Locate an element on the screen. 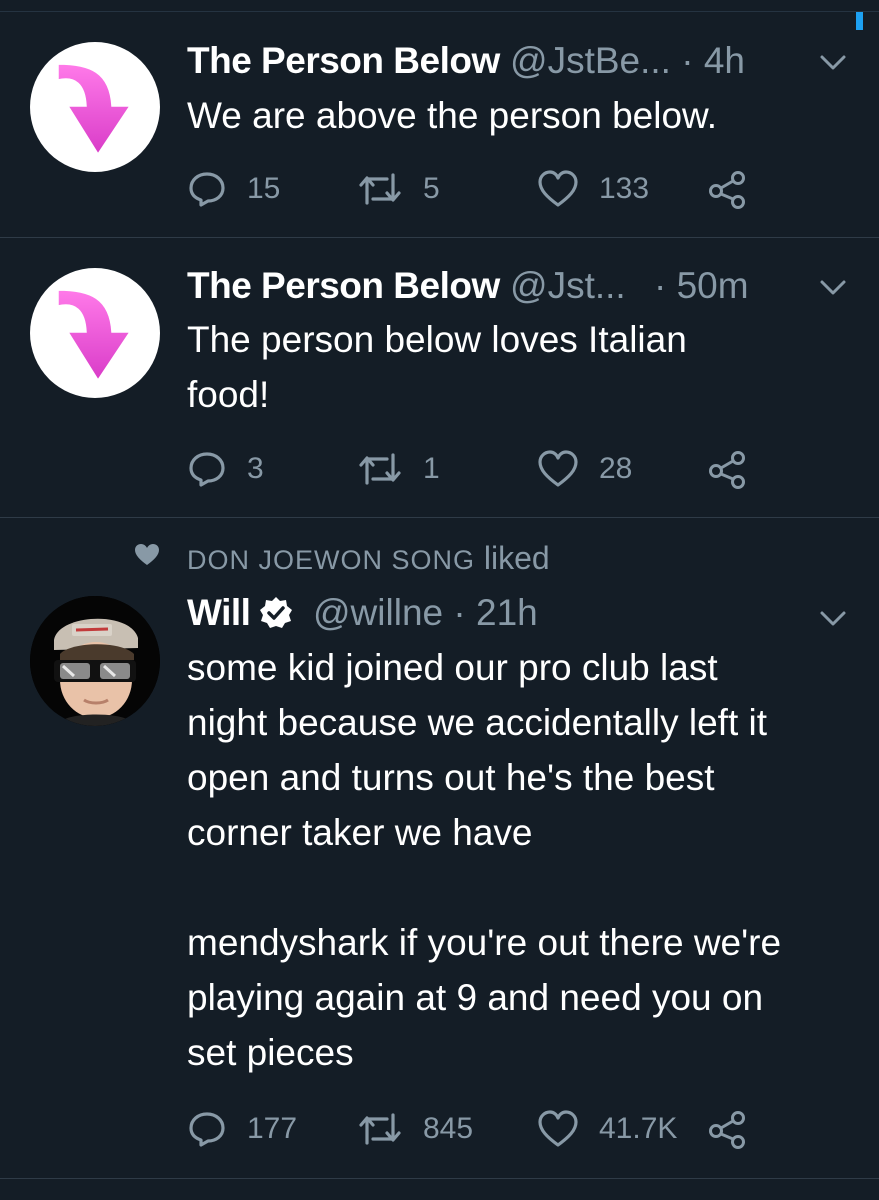  like-count: 41.7K is located at coordinates (638, 1128).